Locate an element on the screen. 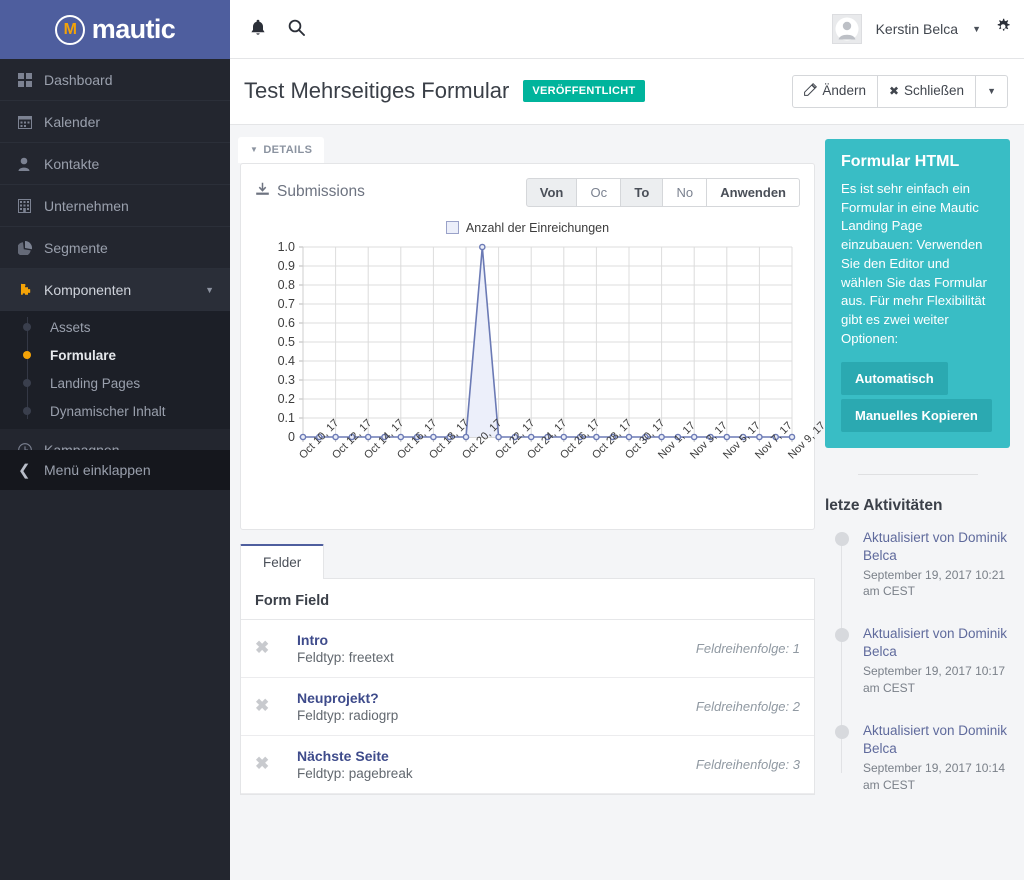 This screenshot has width=1024, height=880. field-order-label: Feldreihenfolge: 1 is located at coordinates (747, 648).